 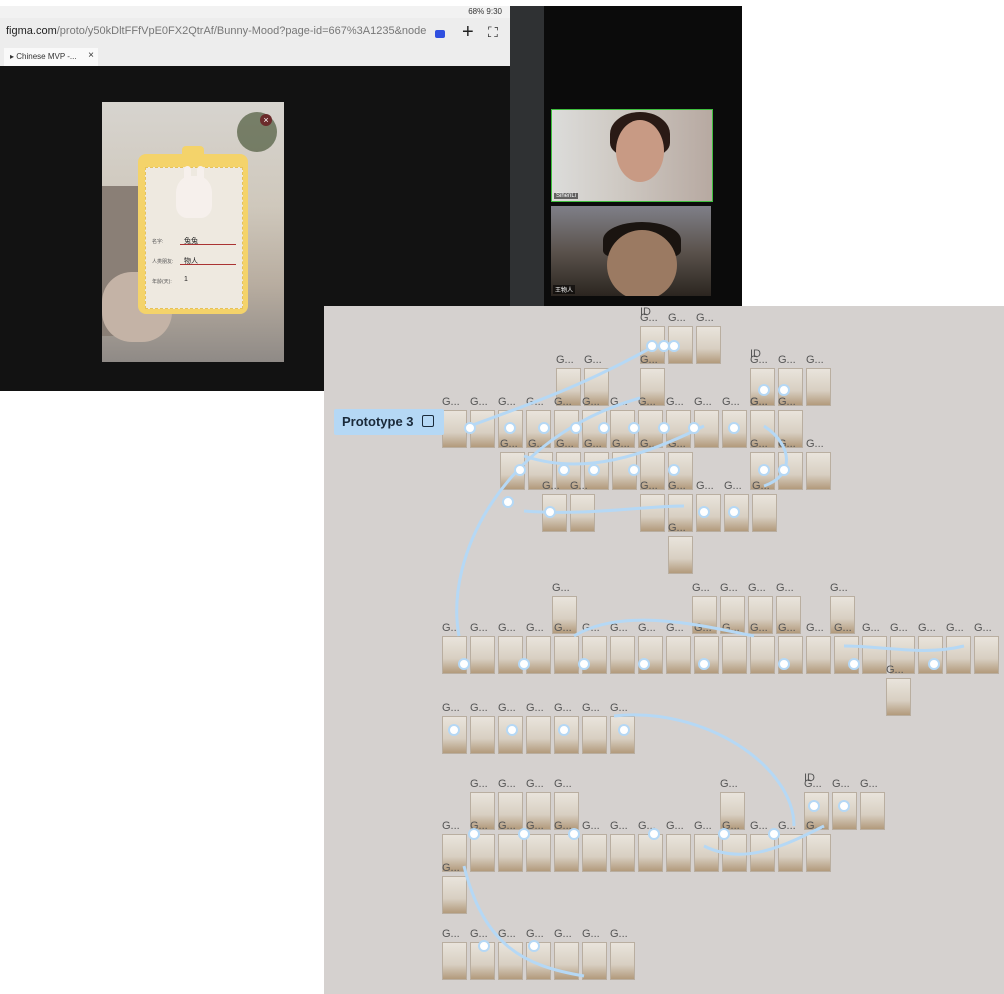 I want to click on video-call-panel: SihenLi 王物人, so click(x=626, y=156).